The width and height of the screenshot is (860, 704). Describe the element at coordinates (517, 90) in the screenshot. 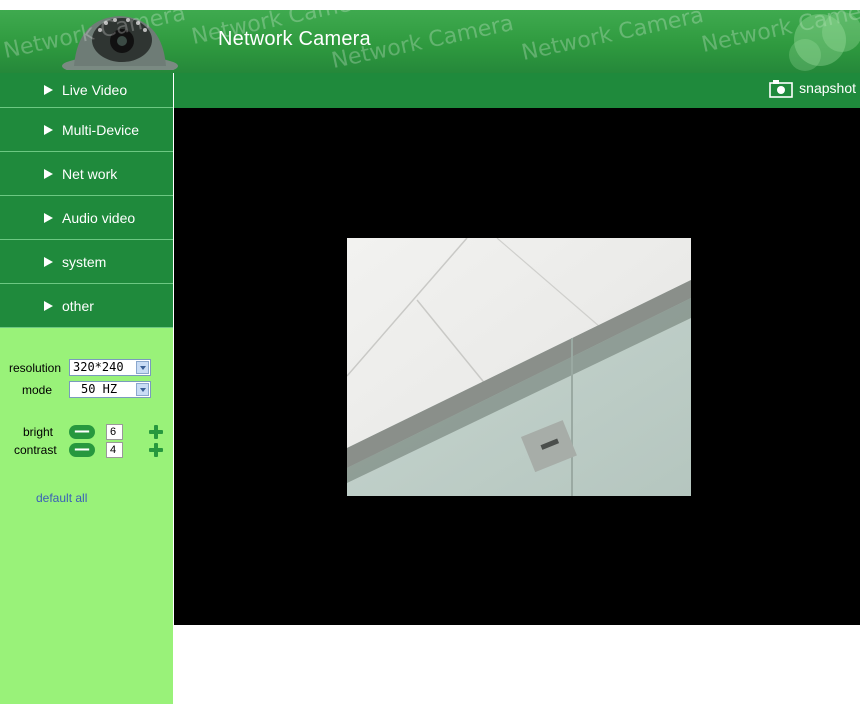

I see `toolbar: snapshot` at that location.